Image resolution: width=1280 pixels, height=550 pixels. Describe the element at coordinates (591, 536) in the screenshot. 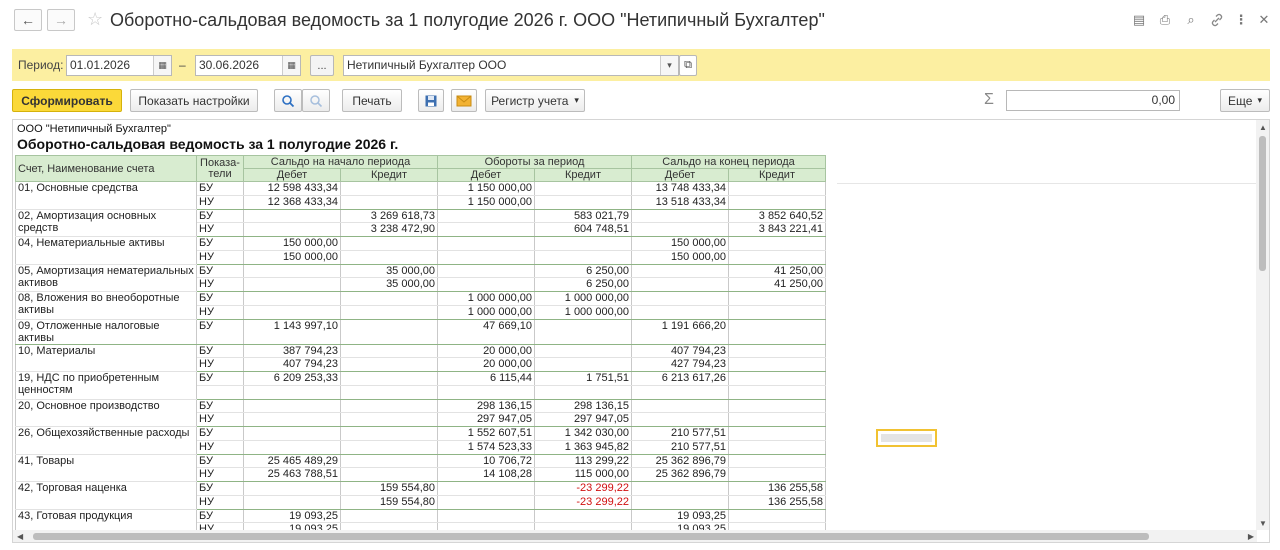

I see `horizontal-scroll-thumb` at that location.